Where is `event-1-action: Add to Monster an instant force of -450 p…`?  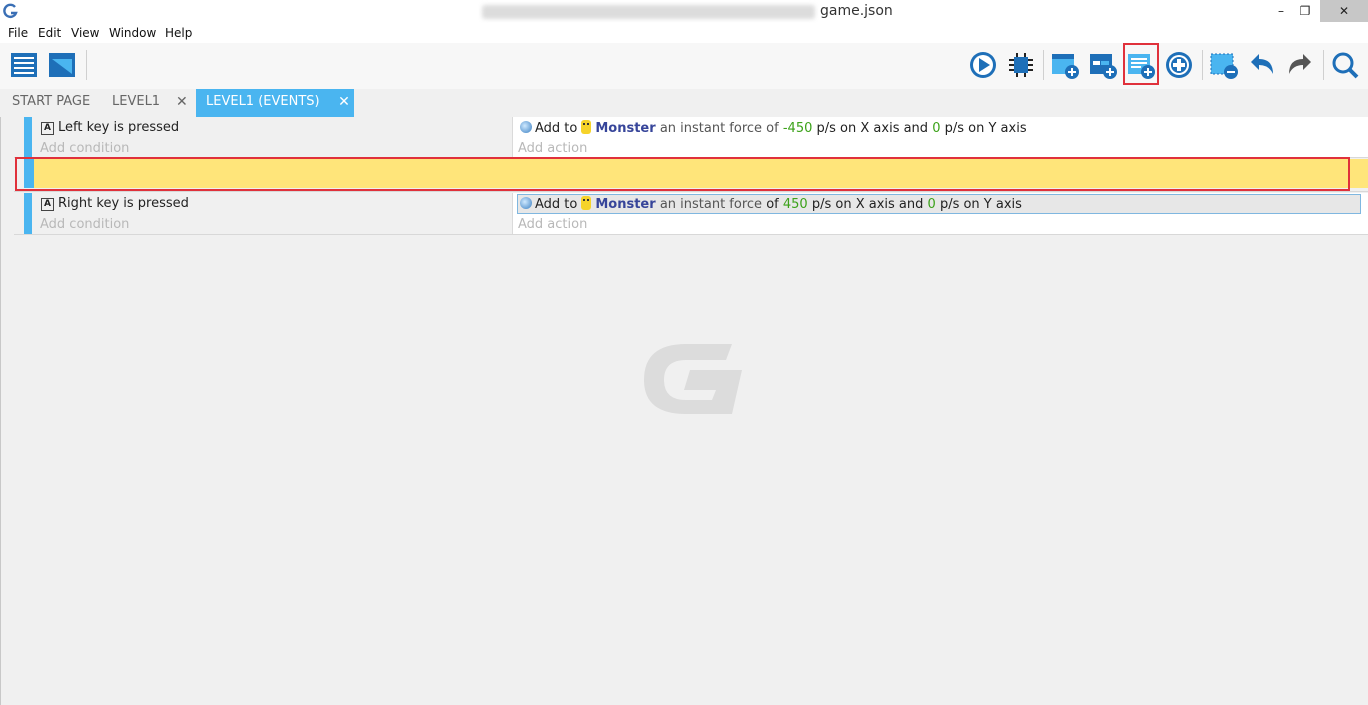
event-1-action: Add to Monster an instant force of -450 p… is located at coordinates (773, 128).